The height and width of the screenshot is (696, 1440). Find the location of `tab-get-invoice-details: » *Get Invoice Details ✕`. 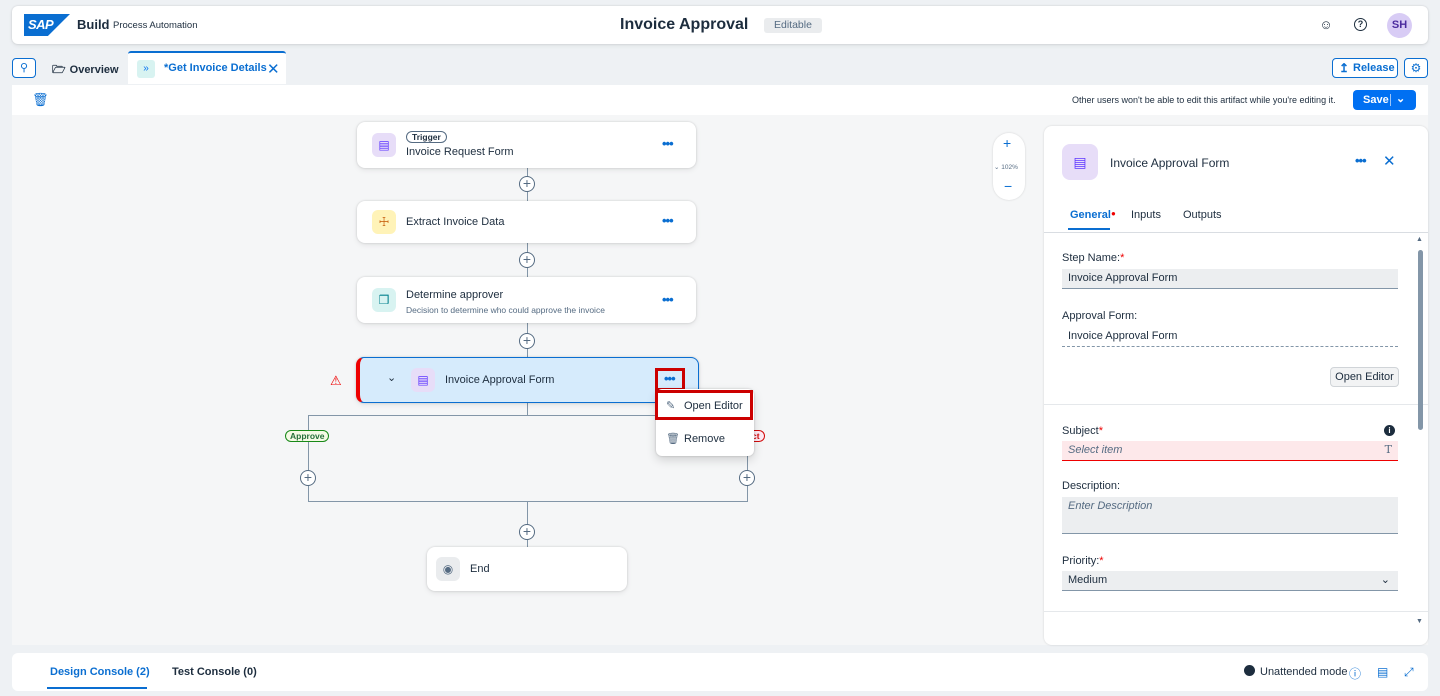

tab-get-invoice-details: » *Get Invoice Details ✕ is located at coordinates (207, 67).